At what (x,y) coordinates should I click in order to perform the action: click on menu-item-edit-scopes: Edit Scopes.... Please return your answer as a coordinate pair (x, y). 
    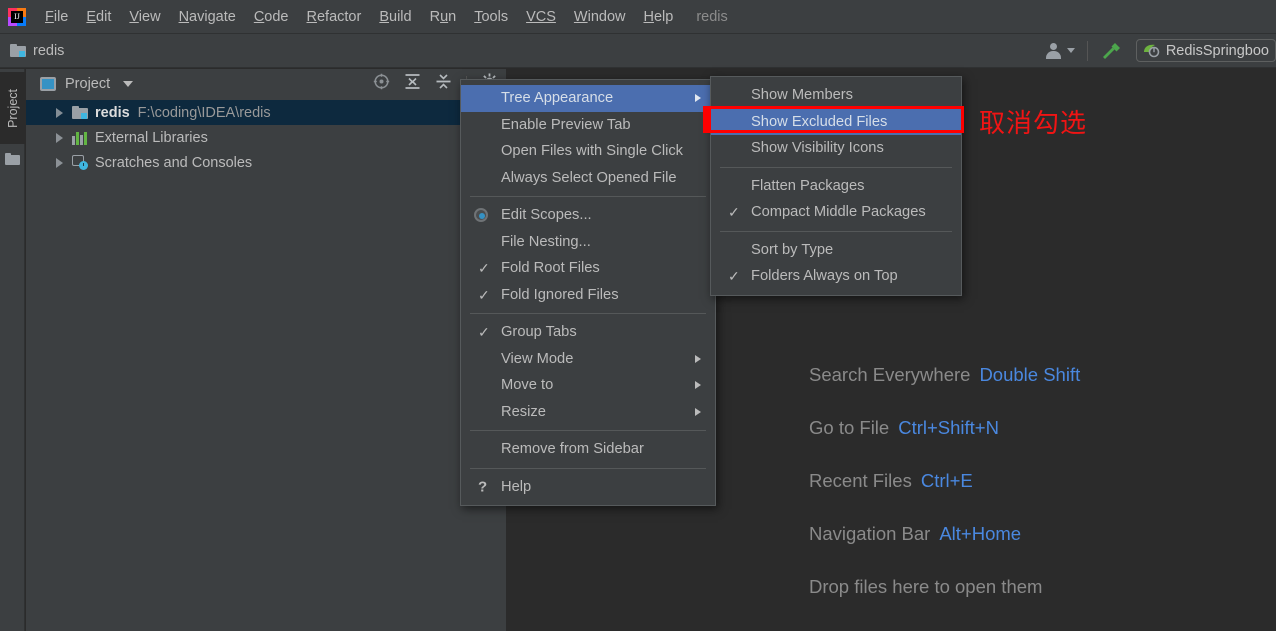
    Looking at the image, I should click on (588, 215).